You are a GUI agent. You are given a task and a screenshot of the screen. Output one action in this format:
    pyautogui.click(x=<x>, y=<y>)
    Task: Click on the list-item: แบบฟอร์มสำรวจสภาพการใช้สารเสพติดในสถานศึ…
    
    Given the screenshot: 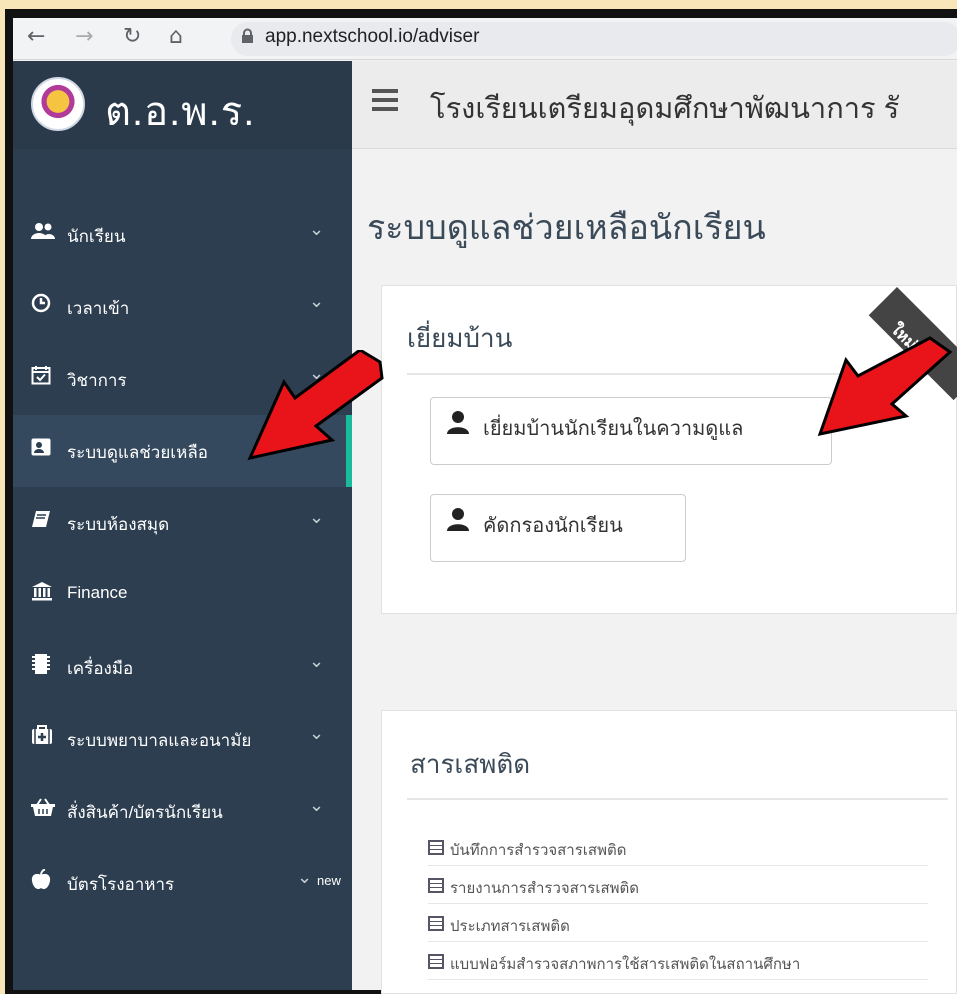 What is the action you would take?
    pyautogui.click(x=678, y=961)
    